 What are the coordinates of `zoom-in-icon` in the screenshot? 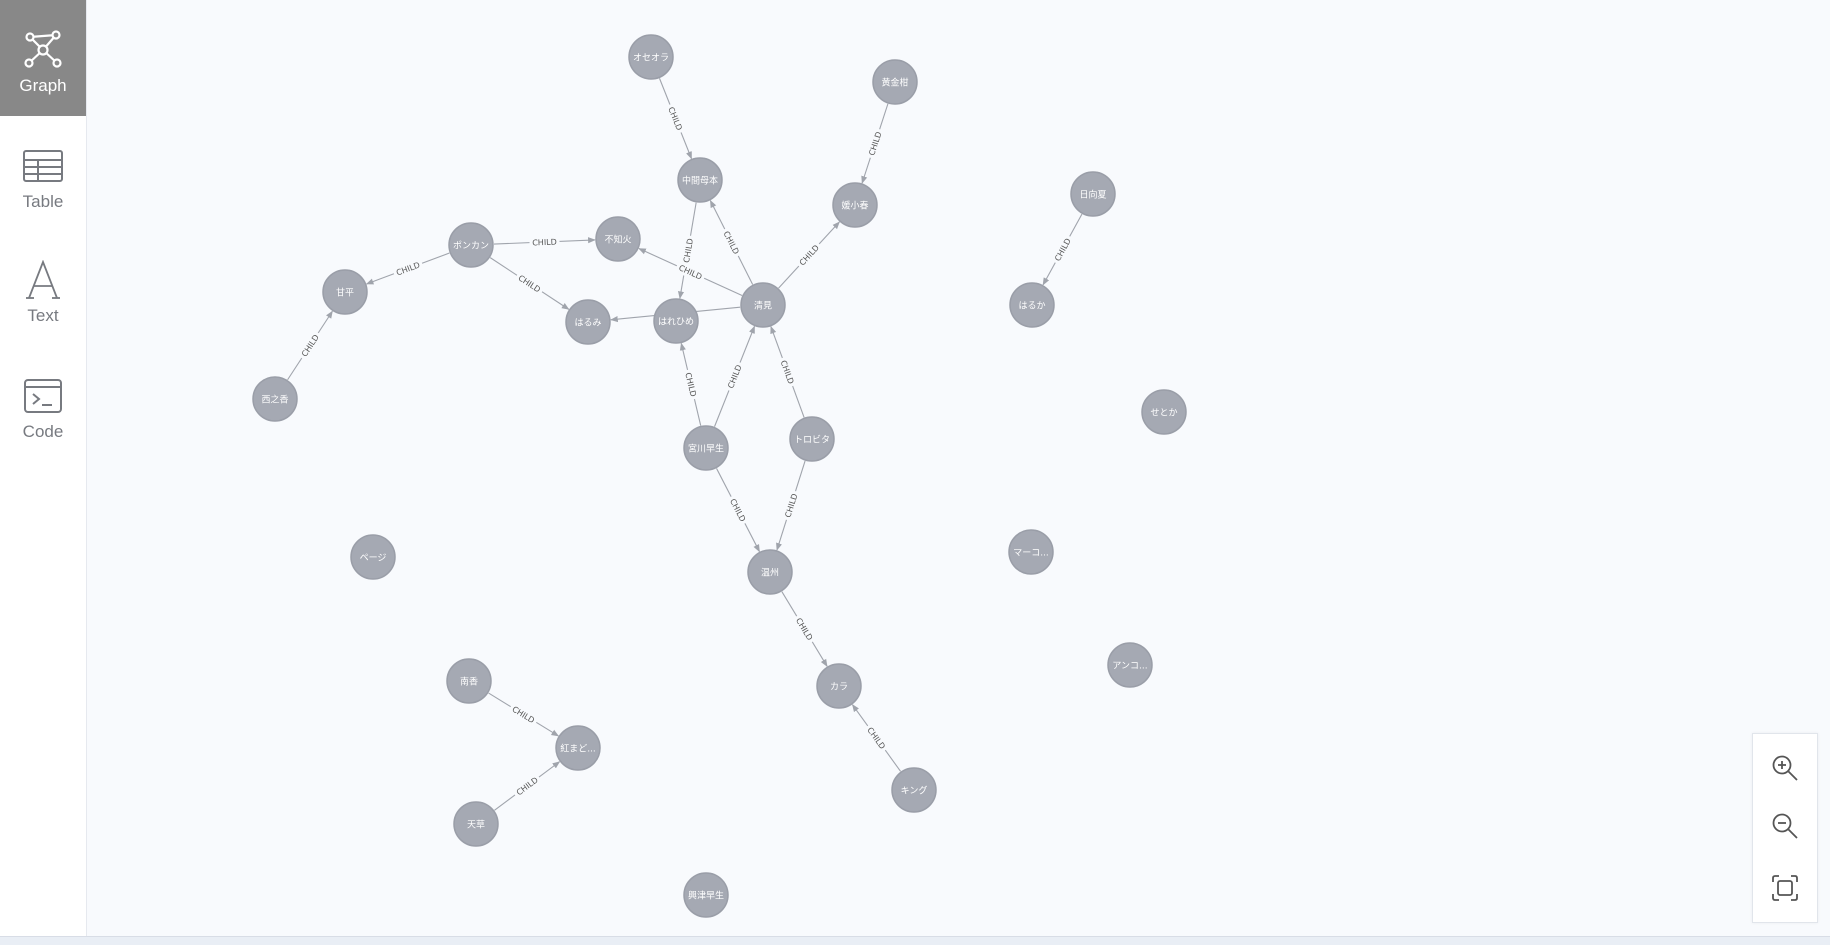 It's located at (1785, 770).